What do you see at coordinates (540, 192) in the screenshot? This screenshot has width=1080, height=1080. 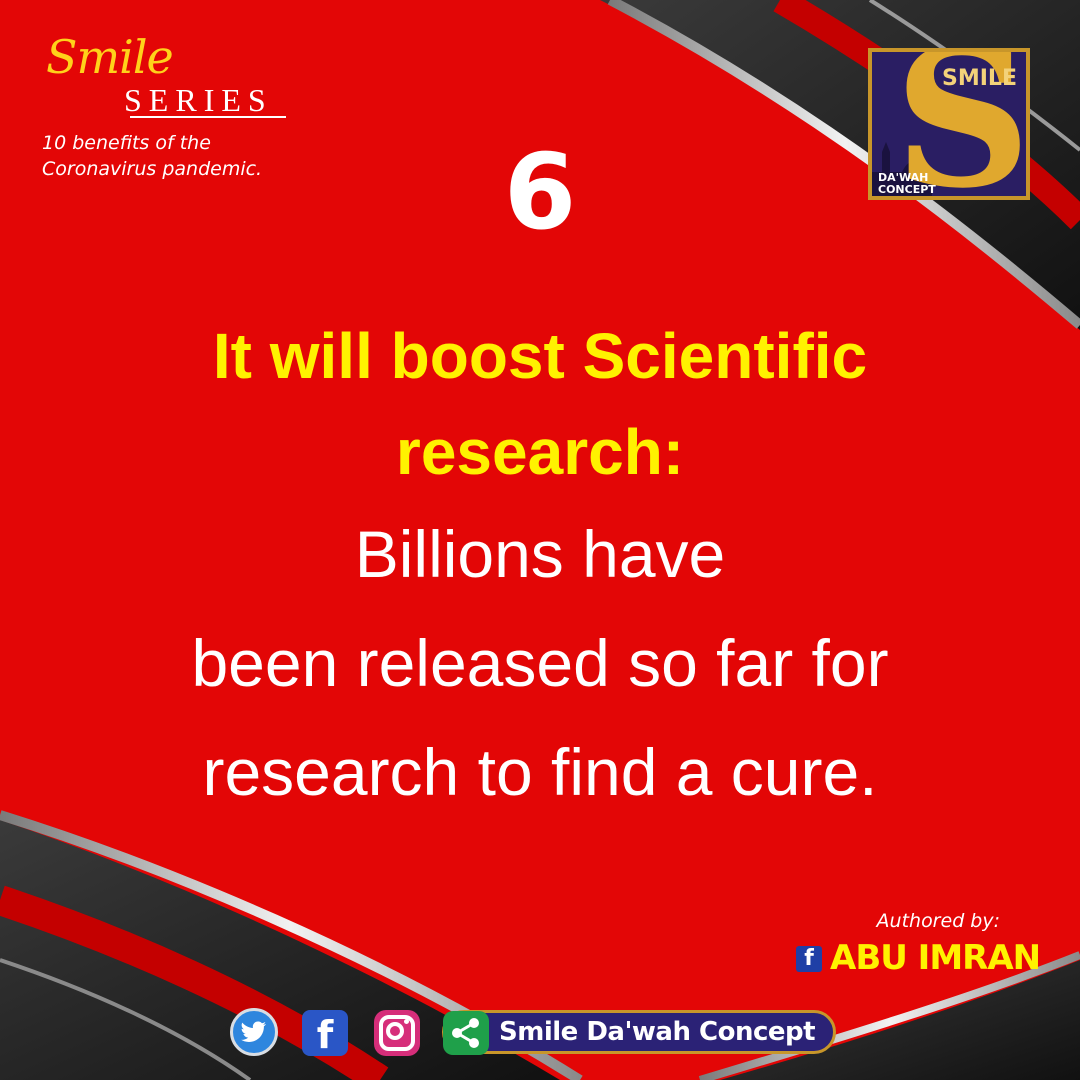 I see `item-number: 6` at bounding box center [540, 192].